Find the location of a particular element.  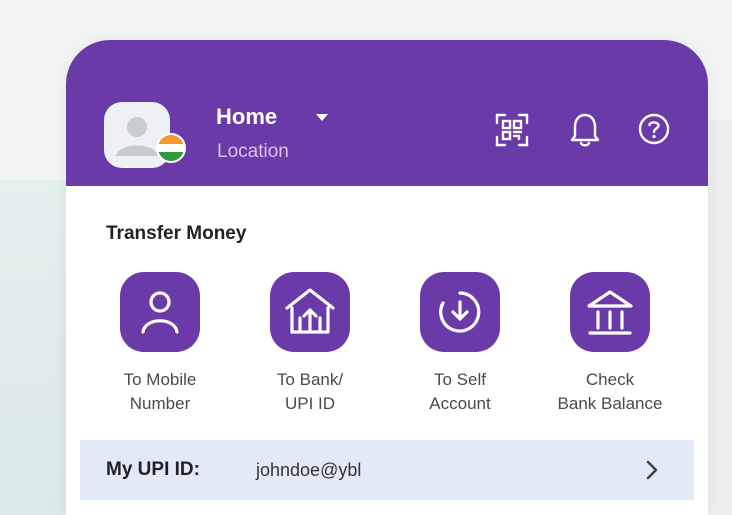

check-bank-balance-line1: Check is located at coordinates (610, 379).